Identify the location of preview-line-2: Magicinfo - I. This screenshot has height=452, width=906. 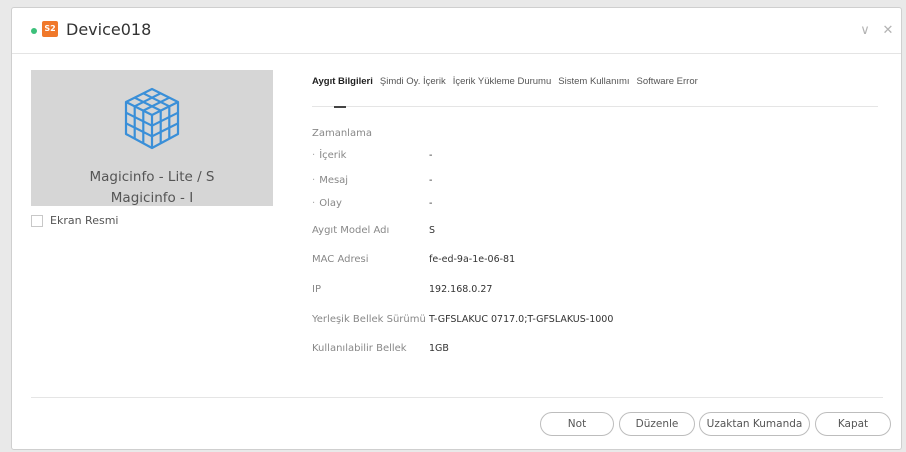
(152, 198).